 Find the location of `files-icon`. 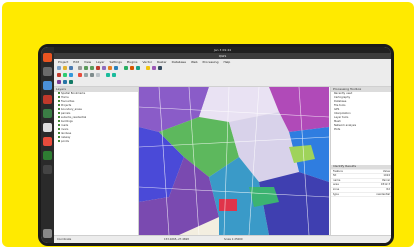

files-icon is located at coordinates (47, 71).